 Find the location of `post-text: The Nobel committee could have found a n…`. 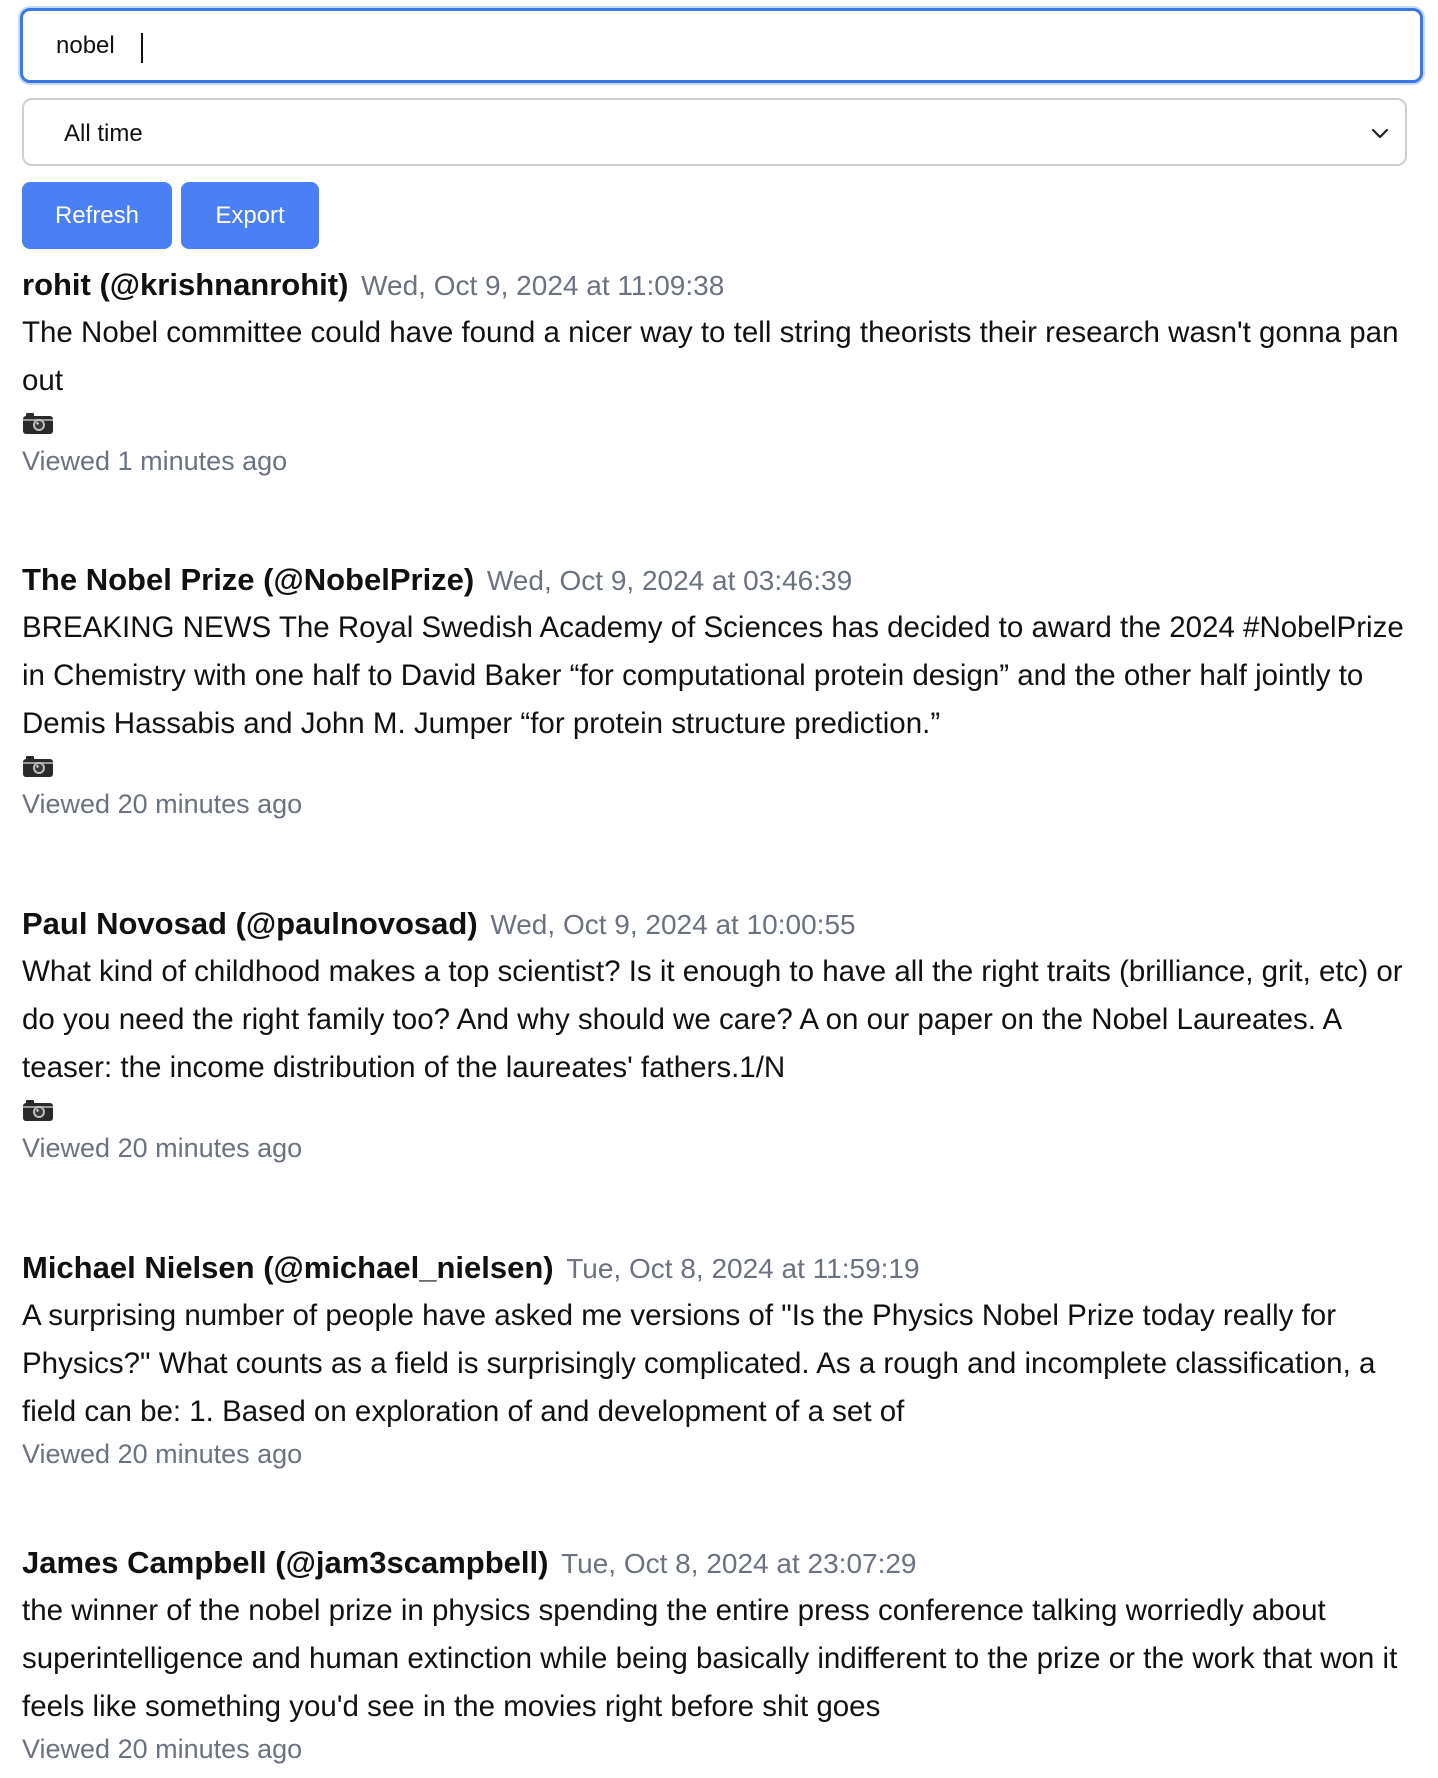

post-text: The Nobel committee could have found a n… is located at coordinates (710, 356).